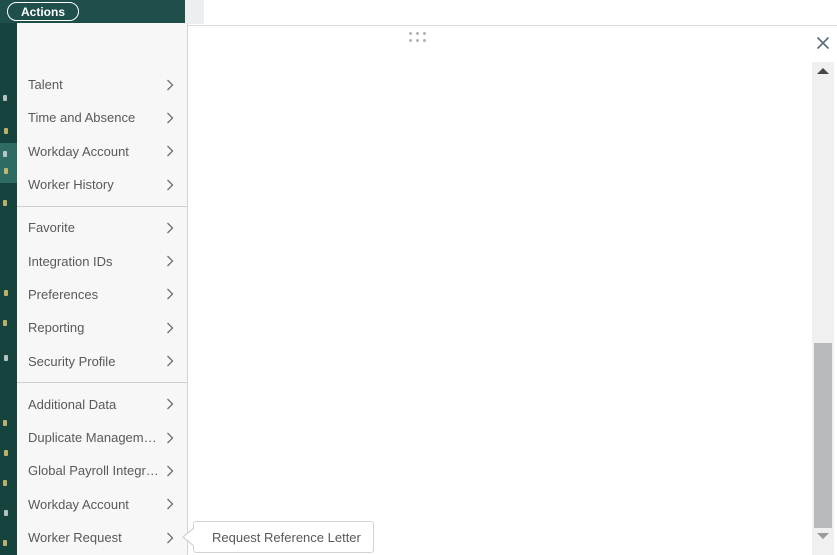 The image size is (837, 555). I want to click on menu-item-duplicate-management: Duplicate Management, so click(102, 437).